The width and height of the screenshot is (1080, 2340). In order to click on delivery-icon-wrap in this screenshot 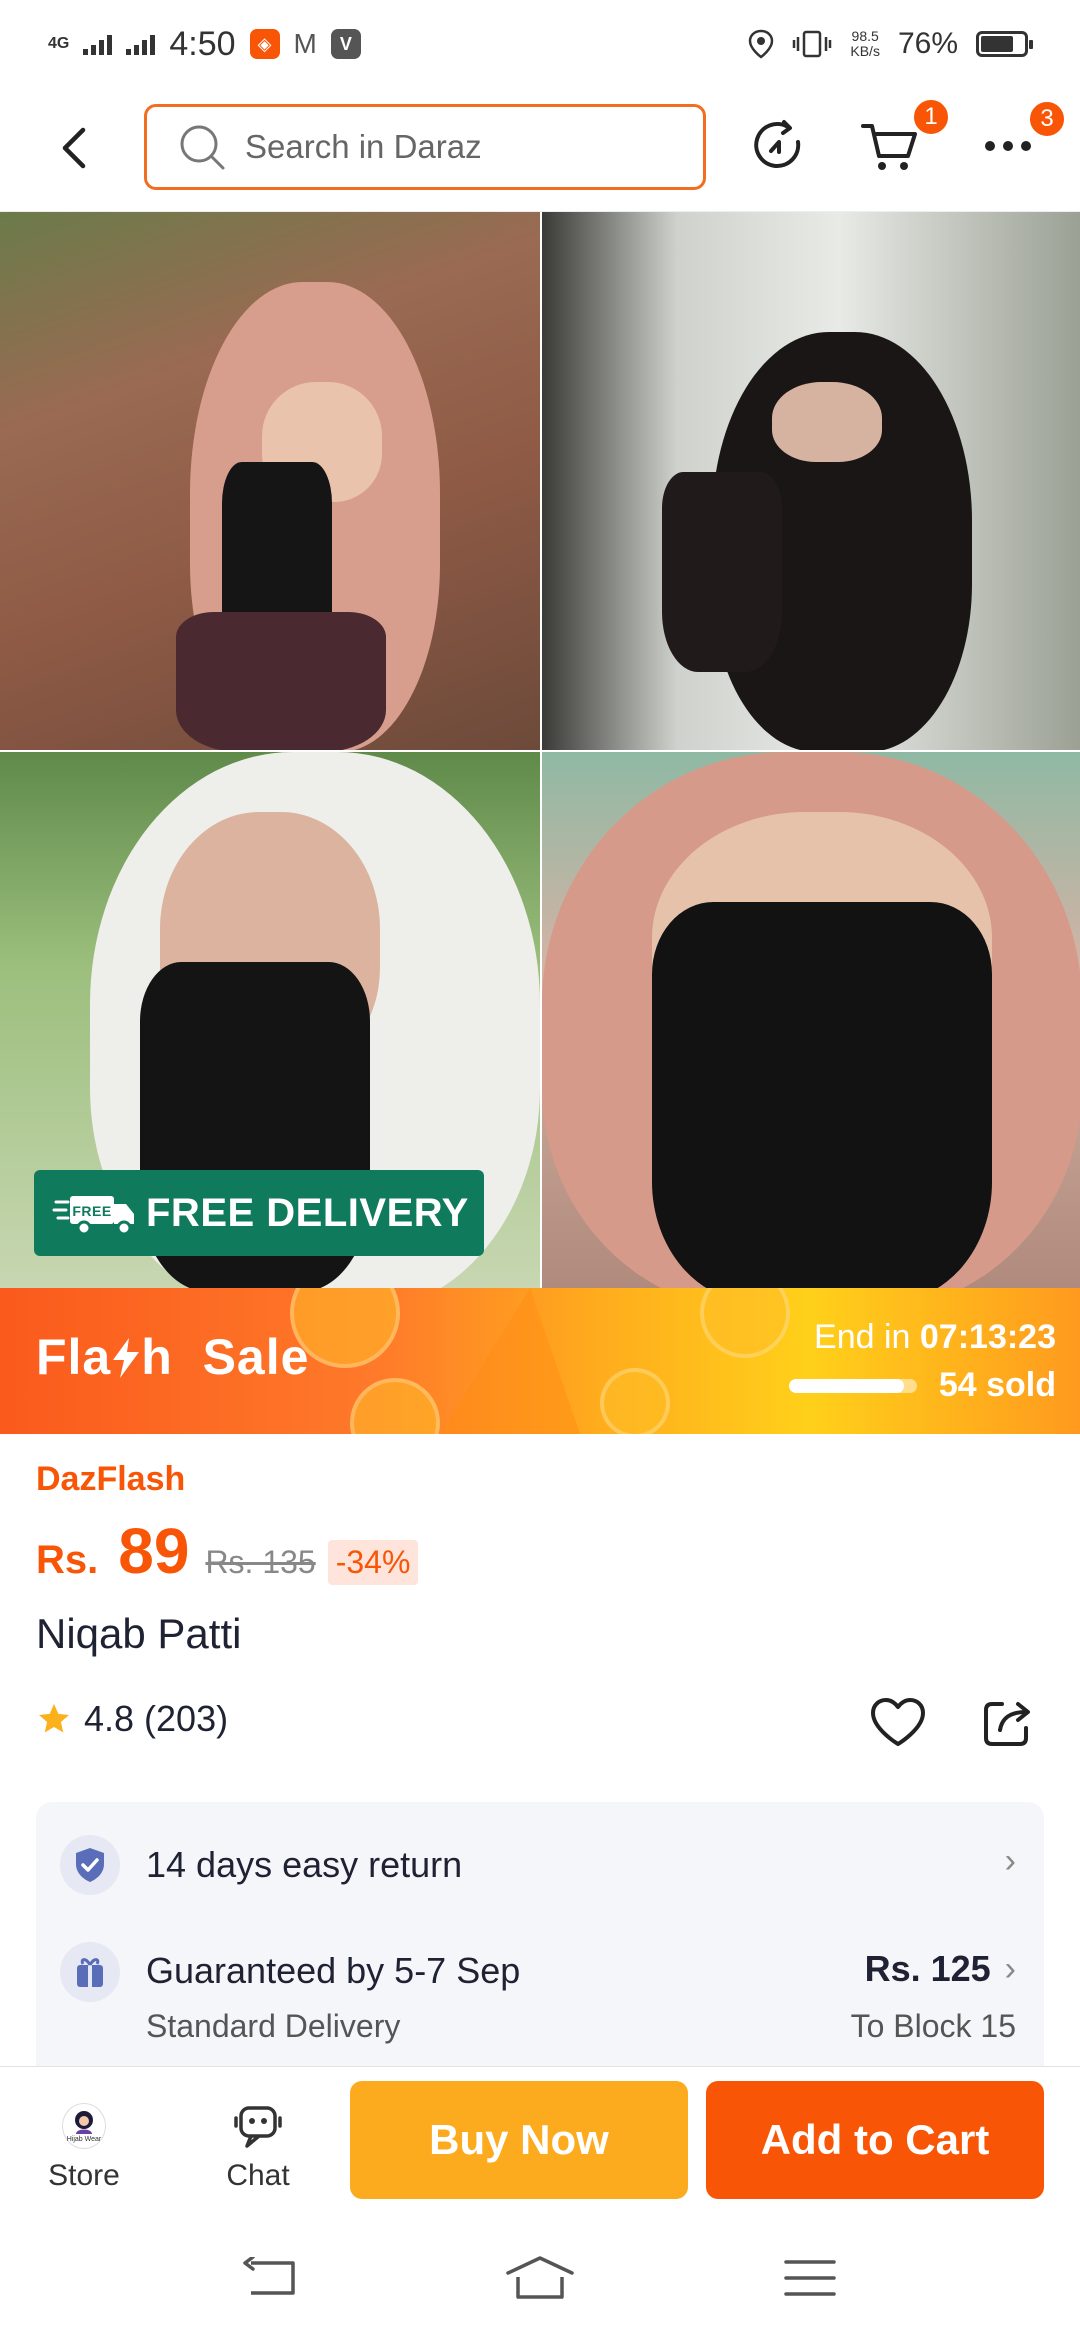, I will do `click(90, 1972)`.